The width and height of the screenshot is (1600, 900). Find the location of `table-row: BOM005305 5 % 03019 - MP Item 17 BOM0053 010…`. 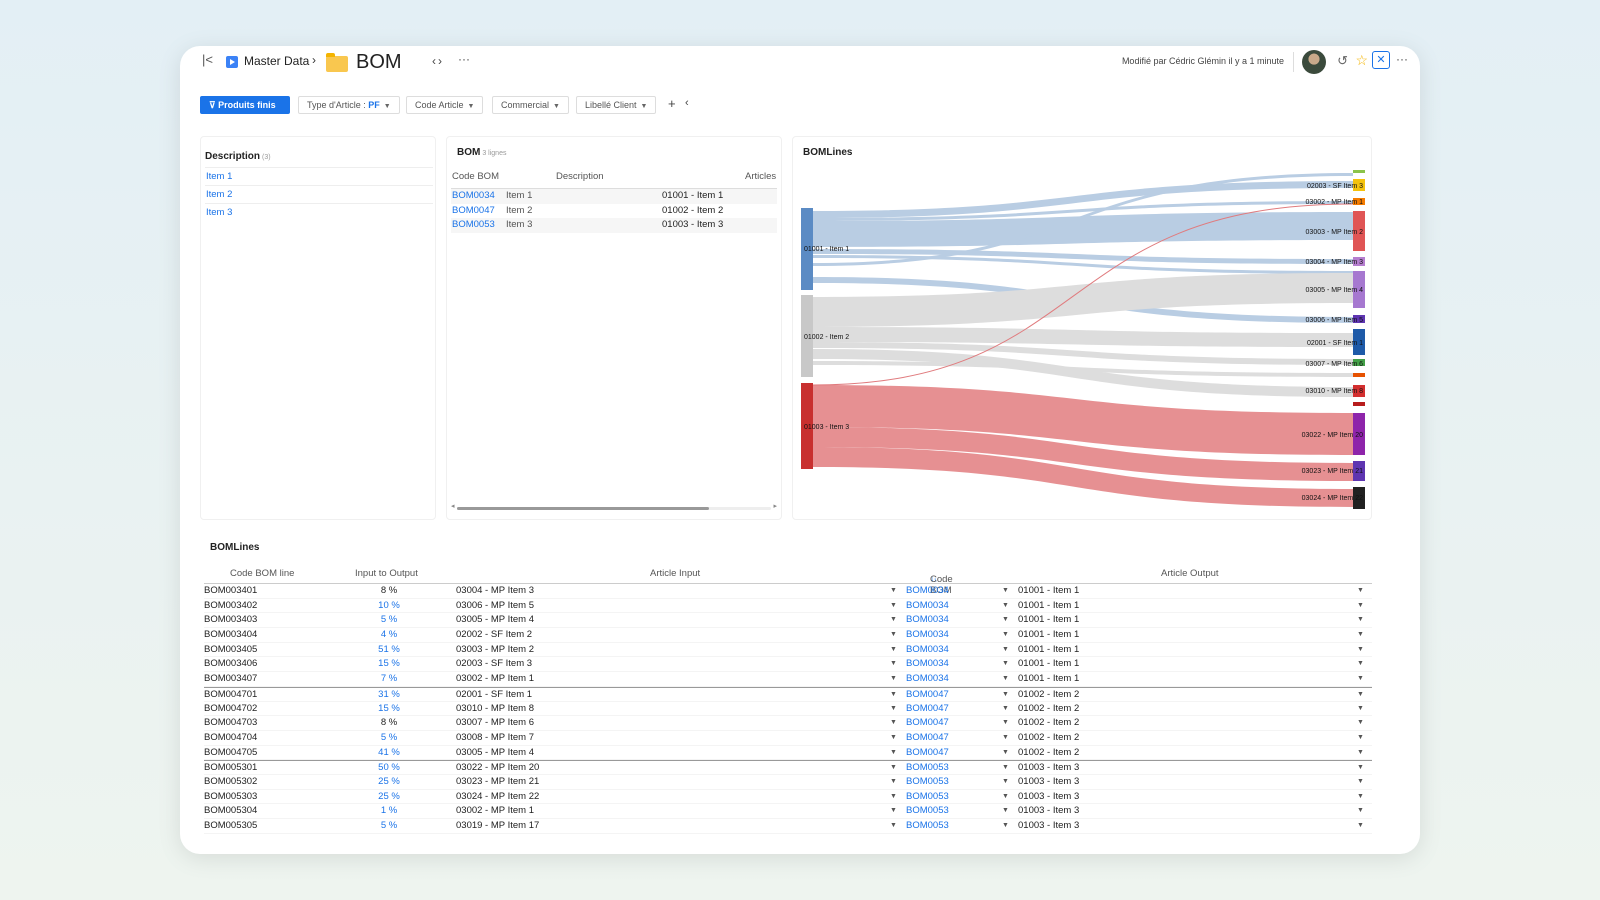

table-row: BOM005305 5 % 03019 - MP Item 17 BOM0053 010… is located at coordinates (788, 826).